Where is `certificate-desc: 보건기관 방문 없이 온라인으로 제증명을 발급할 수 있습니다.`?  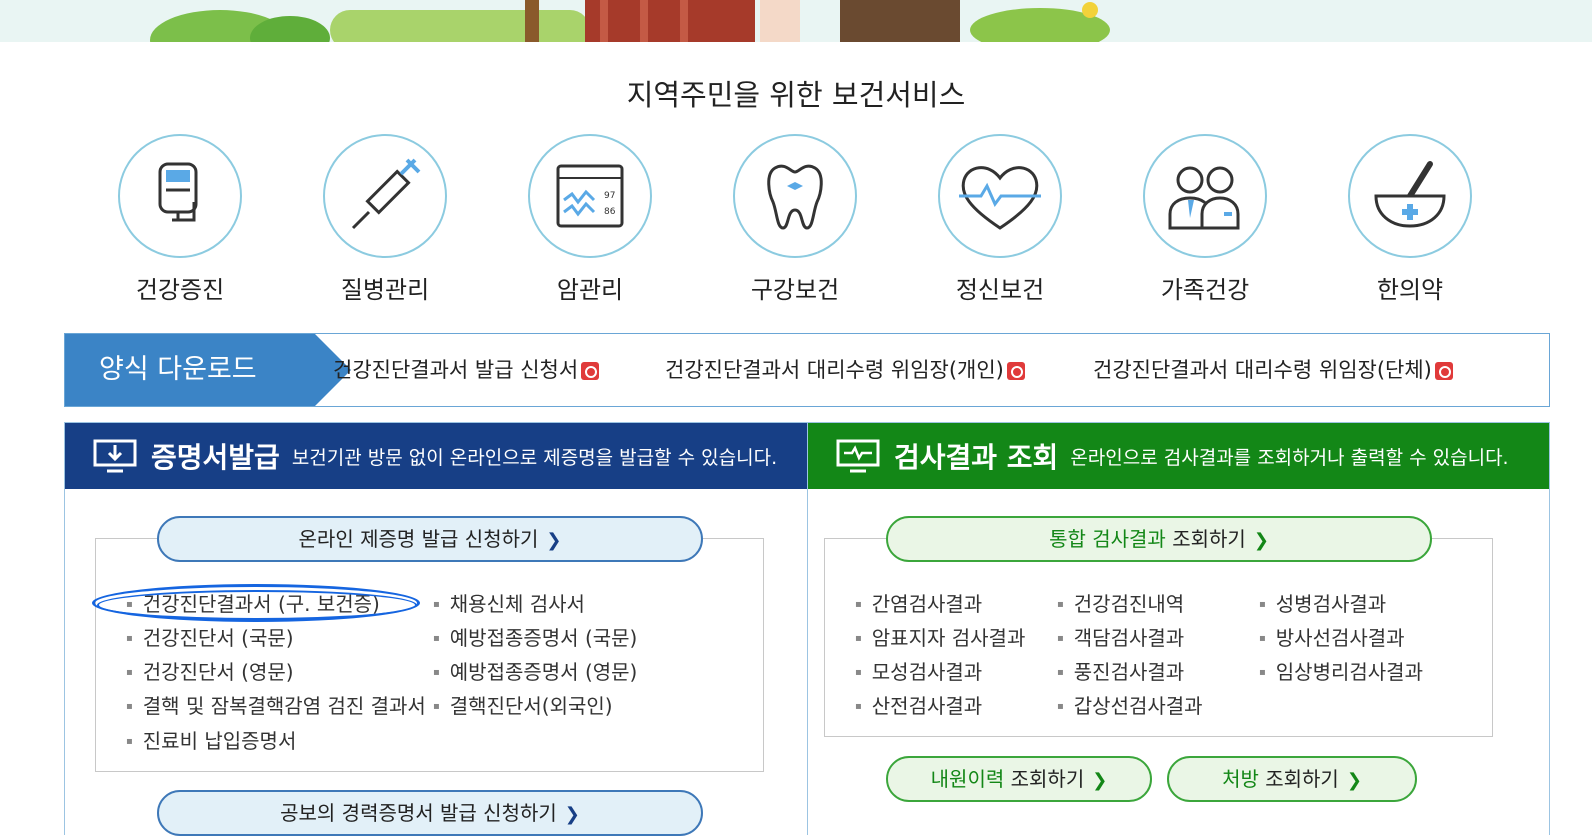 certificate-desc: 보건기관 방문 없이 온라인으로 제증명을 발급할 수 있습니다. is located at coordinates (534, 457).